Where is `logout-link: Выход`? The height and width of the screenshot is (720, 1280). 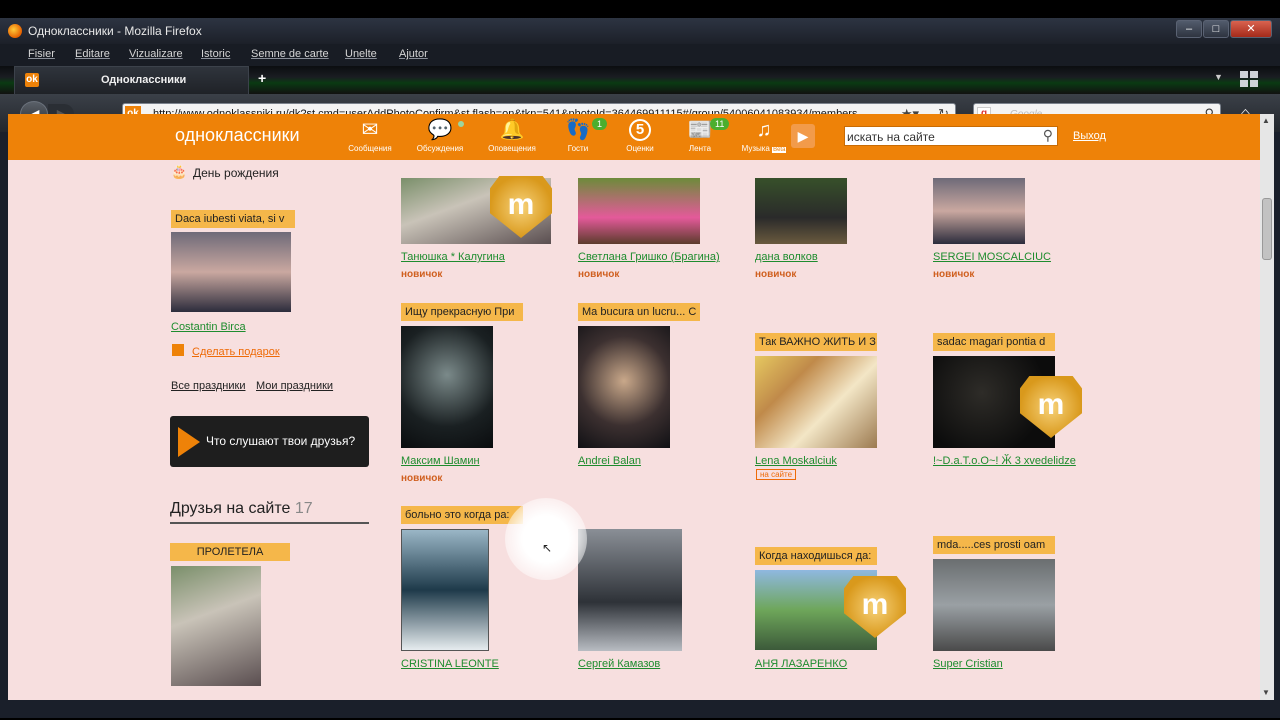
logout-link: Выход is located at coordinates (1089, 136).